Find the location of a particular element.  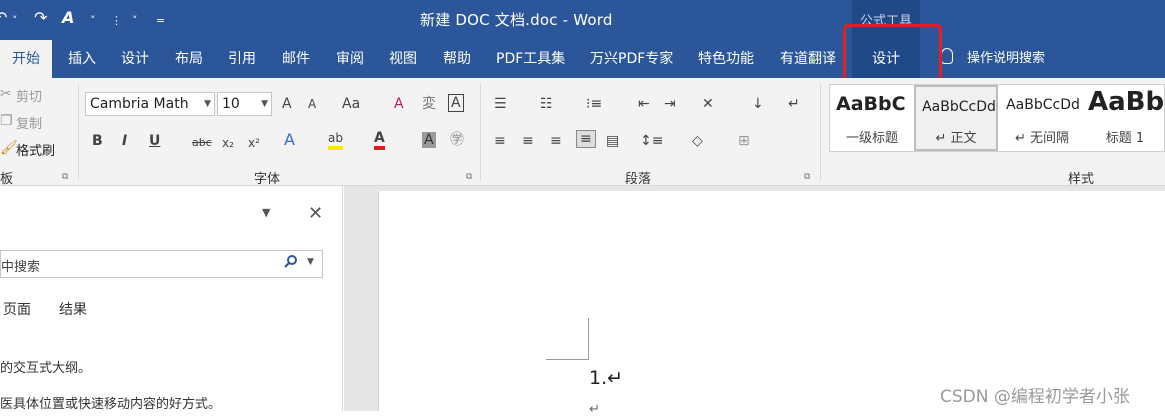

title-bar: ↶ ˅ ↷ A ˅ ⋮ ˅ = 新建 DOC 文档.doc - Word is located at coordinates (582, 20).